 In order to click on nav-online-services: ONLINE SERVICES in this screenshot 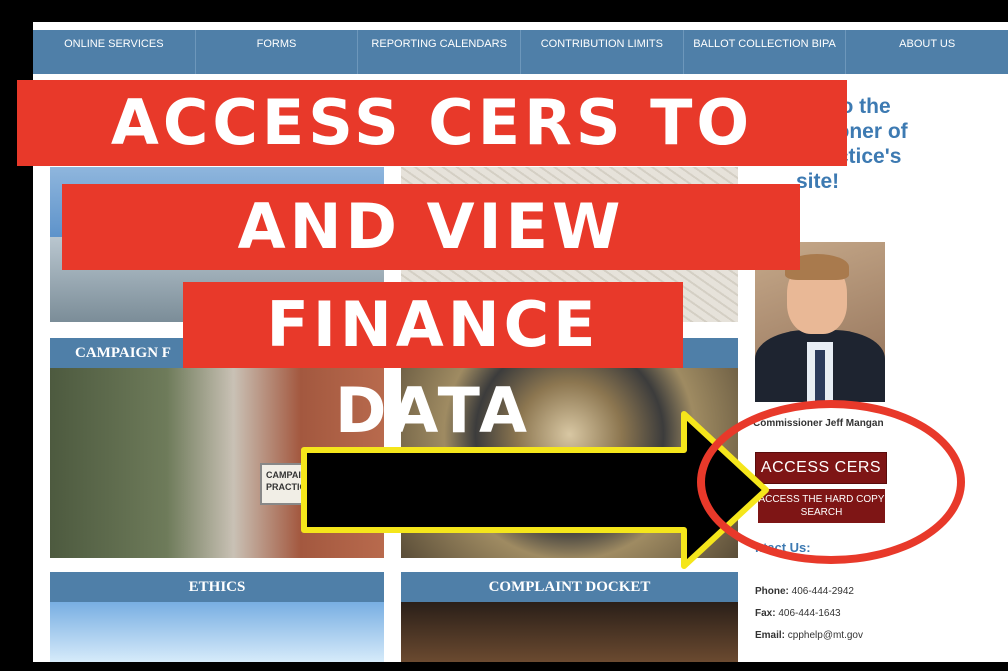, I will do `click(114, 52)`.